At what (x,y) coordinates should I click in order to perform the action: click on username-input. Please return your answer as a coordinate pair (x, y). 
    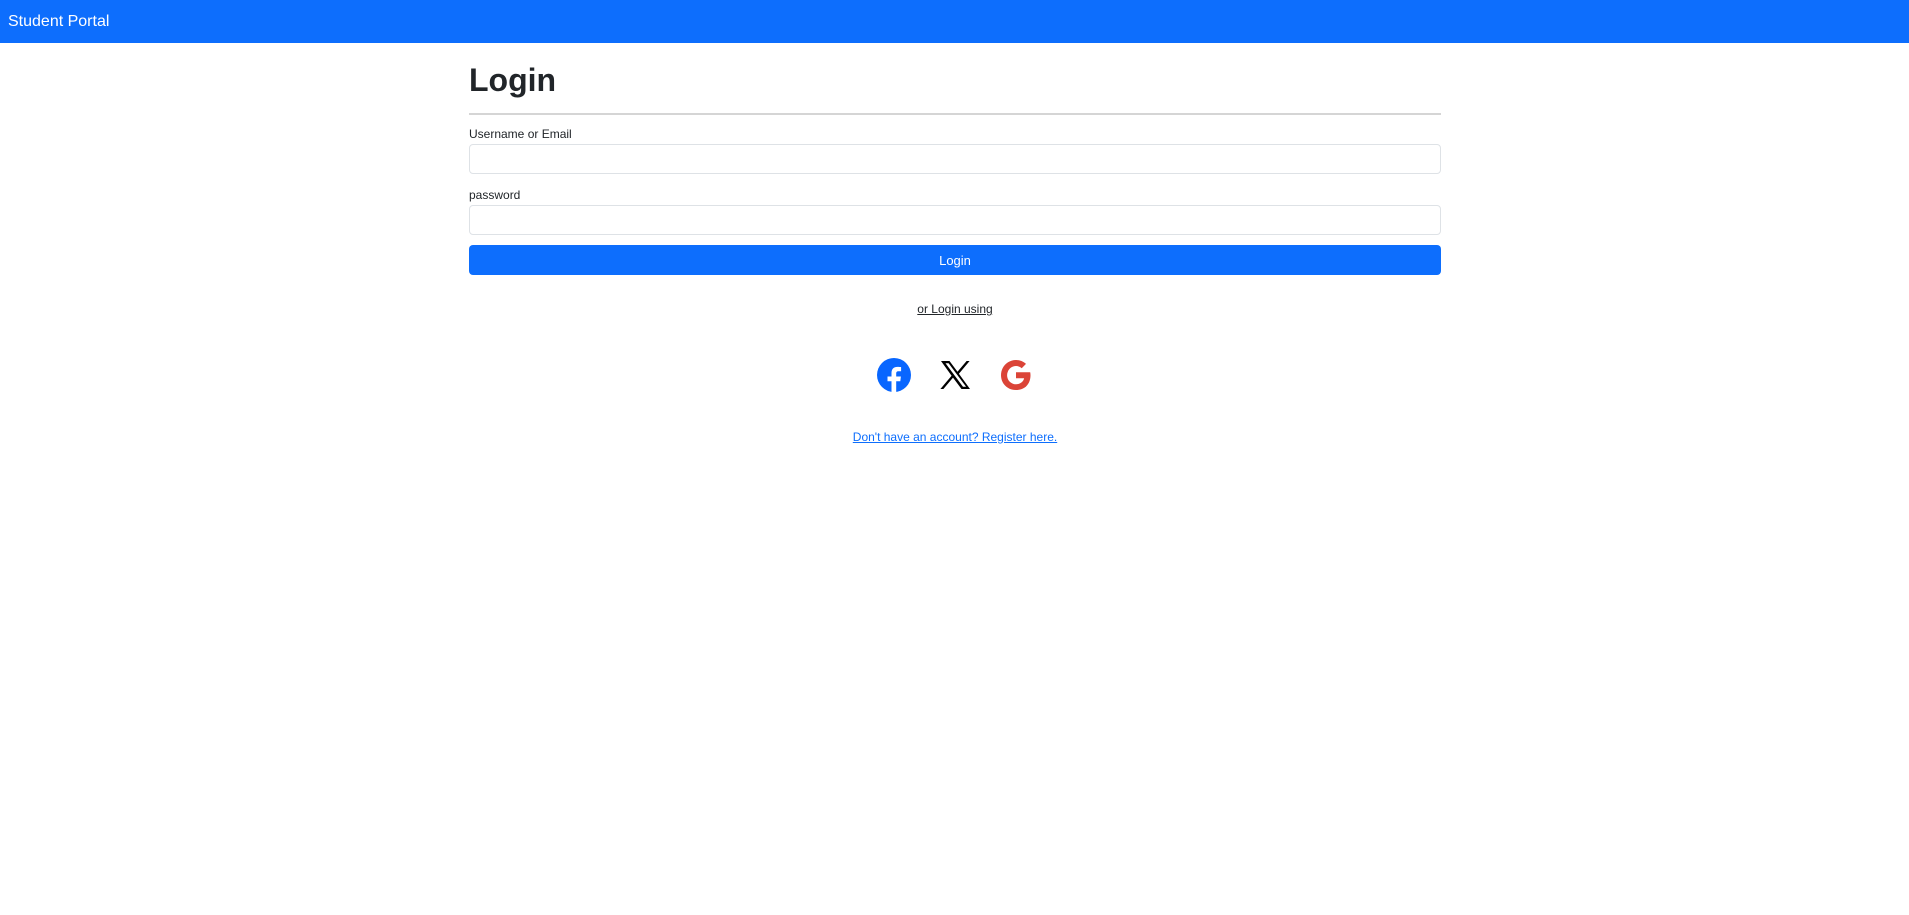
    Looking at the image, I should click on (955, 159).